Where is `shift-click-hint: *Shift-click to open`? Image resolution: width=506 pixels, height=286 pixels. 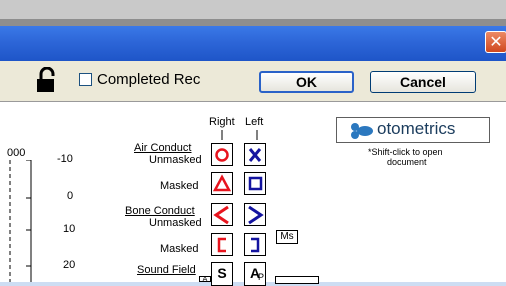 shift-click-hint: *Shift-click to open is located at coordinates (405, 152).